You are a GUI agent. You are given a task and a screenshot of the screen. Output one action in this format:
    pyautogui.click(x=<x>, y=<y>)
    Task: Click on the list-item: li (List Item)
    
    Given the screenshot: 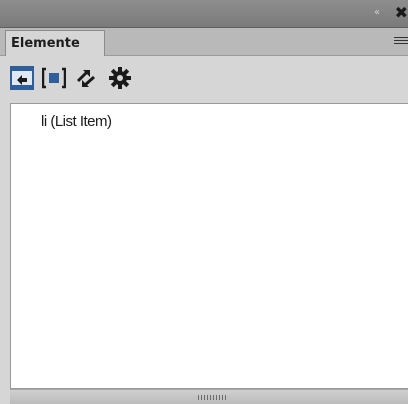 What is the action you would take?
    pyautogui.click(x=76, y=121)
    